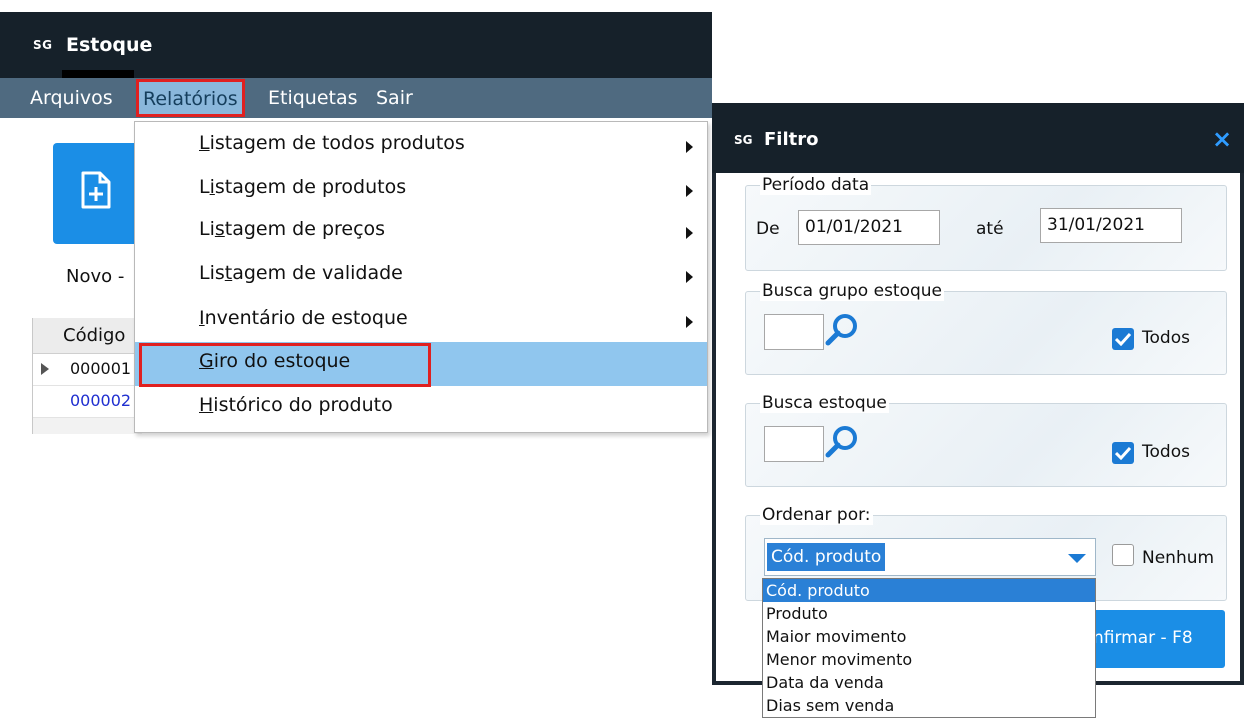  I want to click on estoque-todos-checkbox, so click(1123, 453).